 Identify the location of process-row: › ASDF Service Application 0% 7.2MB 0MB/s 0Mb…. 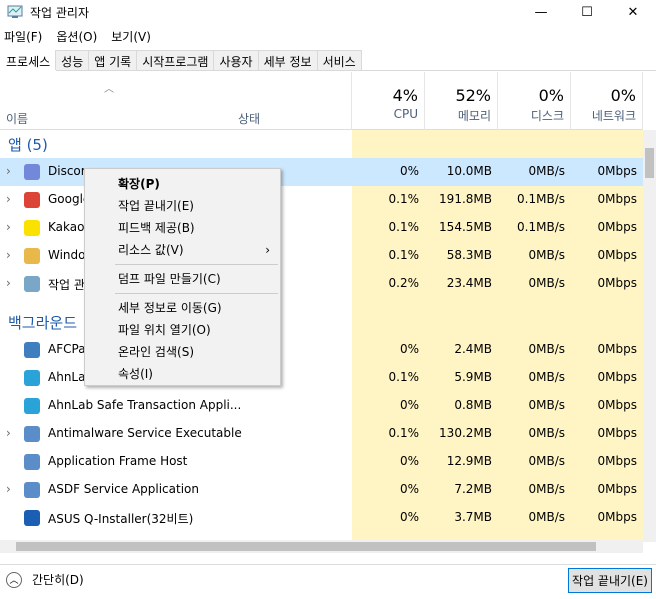
(321, 490).